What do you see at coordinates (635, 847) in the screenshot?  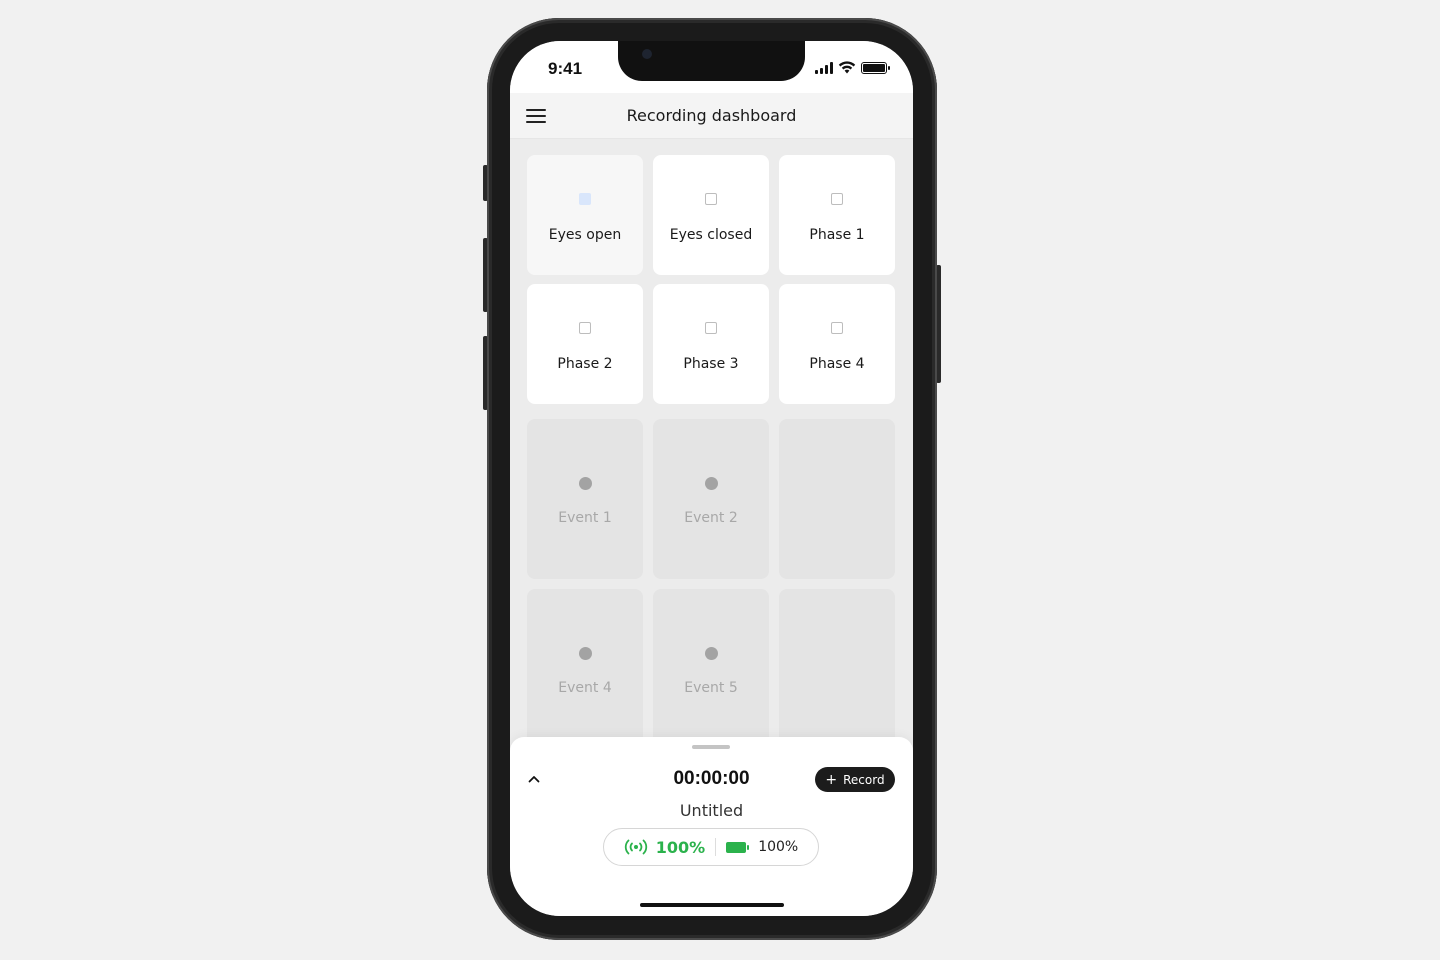 I see `broadcast-signal-icon` at bounding box center [635, 847].